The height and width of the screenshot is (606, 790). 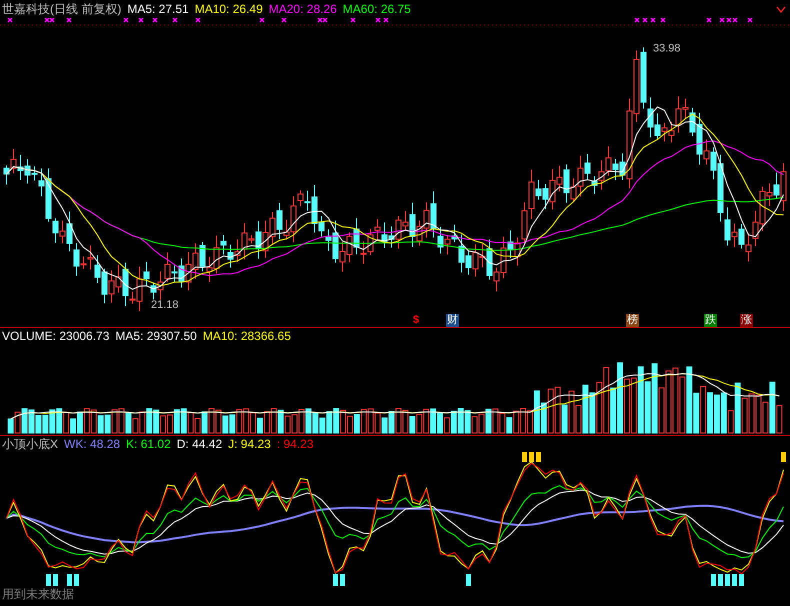 What do you see at coordinates (62, 9) in the screenshot?
I see `stock-title: 世嘉科技(日线 前复权)` at bounding box center [62, 9].